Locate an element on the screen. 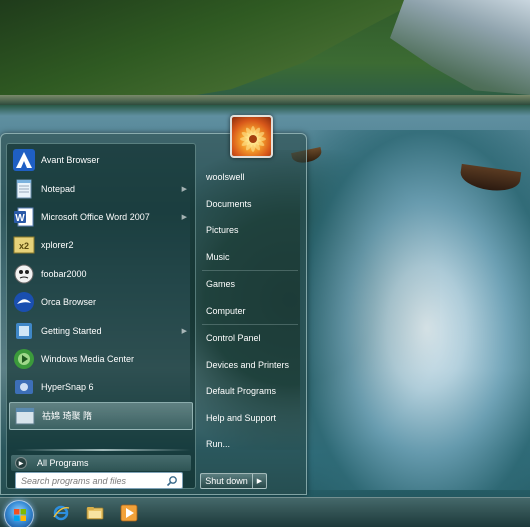 This screenshot has height=527, width=530. app-icon is located at coordinates (25, 416).